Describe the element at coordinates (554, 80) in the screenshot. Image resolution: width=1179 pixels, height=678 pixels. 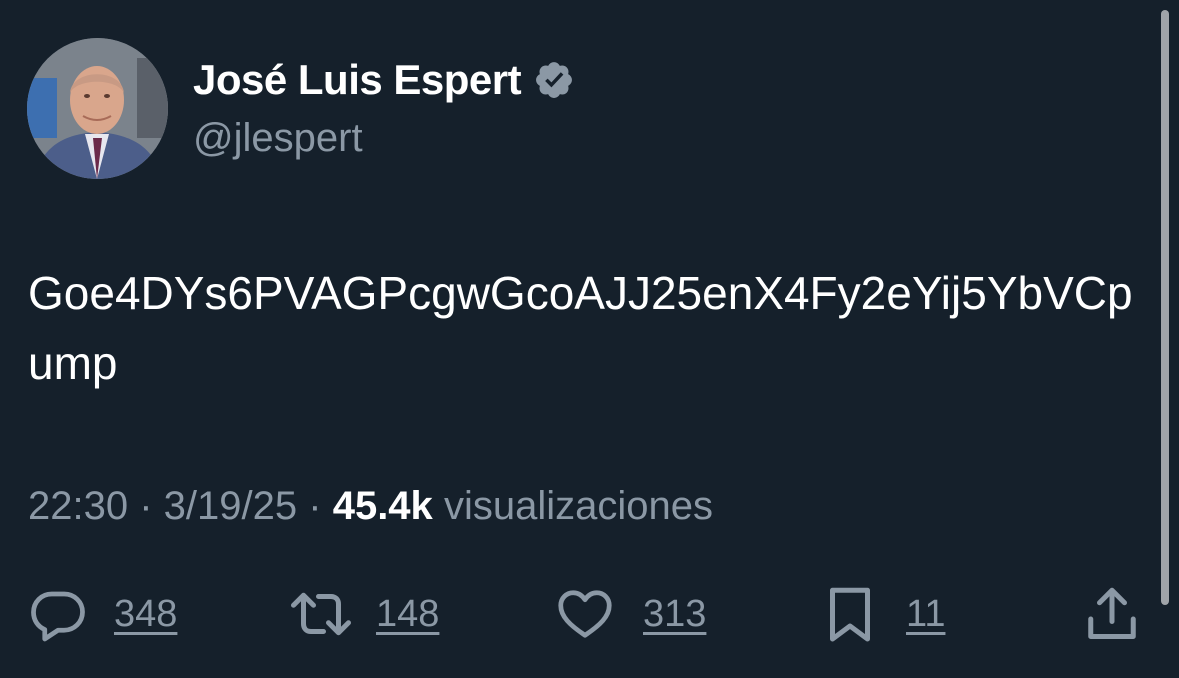
I see `verified-badge-icon` at that location.